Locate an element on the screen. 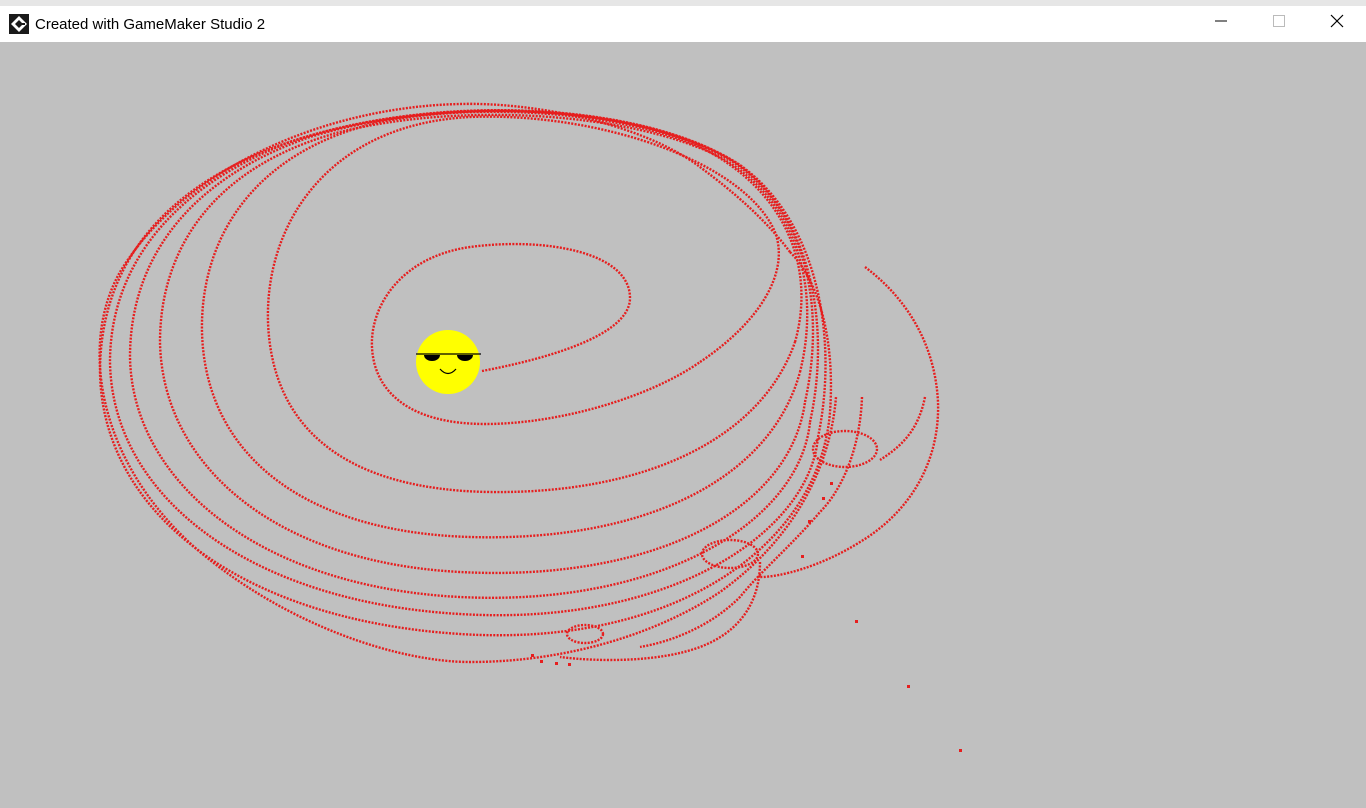 Image resolution: width=1366 pixels, height=808 pixels. minimize-icon is located at coordinates (1221, 23).